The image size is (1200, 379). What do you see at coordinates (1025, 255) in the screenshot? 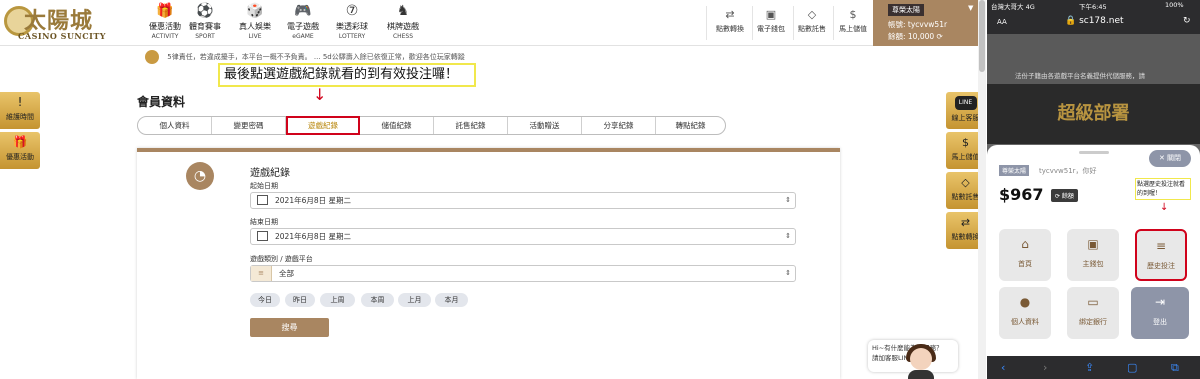
I see `tile-home: ⌂ 首頁` at bounding box center [1025, 255].